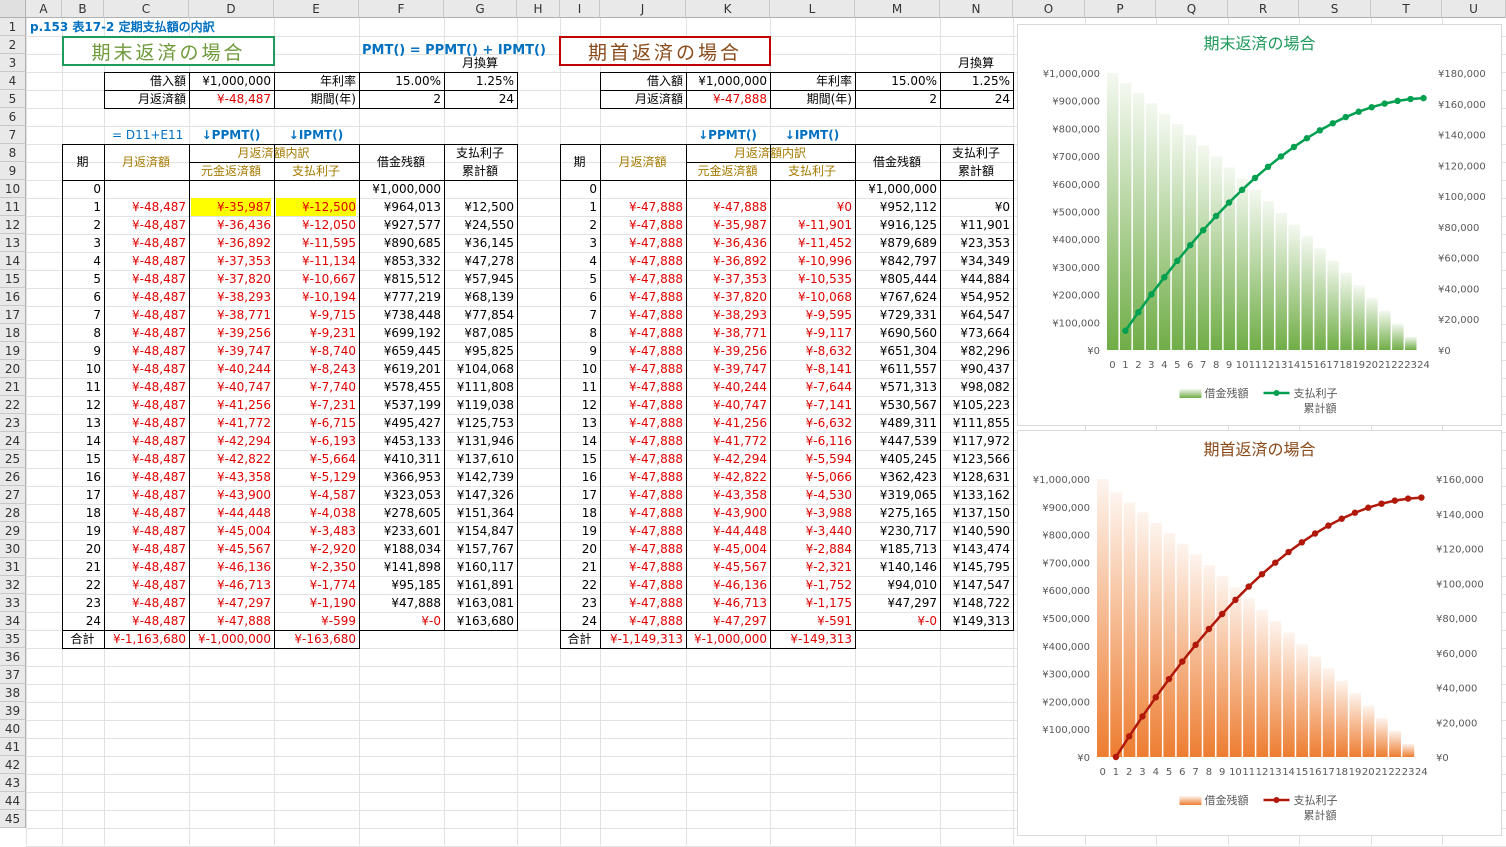  I want to click on header-monthly-payment: 月返済額, so click(146, 162).